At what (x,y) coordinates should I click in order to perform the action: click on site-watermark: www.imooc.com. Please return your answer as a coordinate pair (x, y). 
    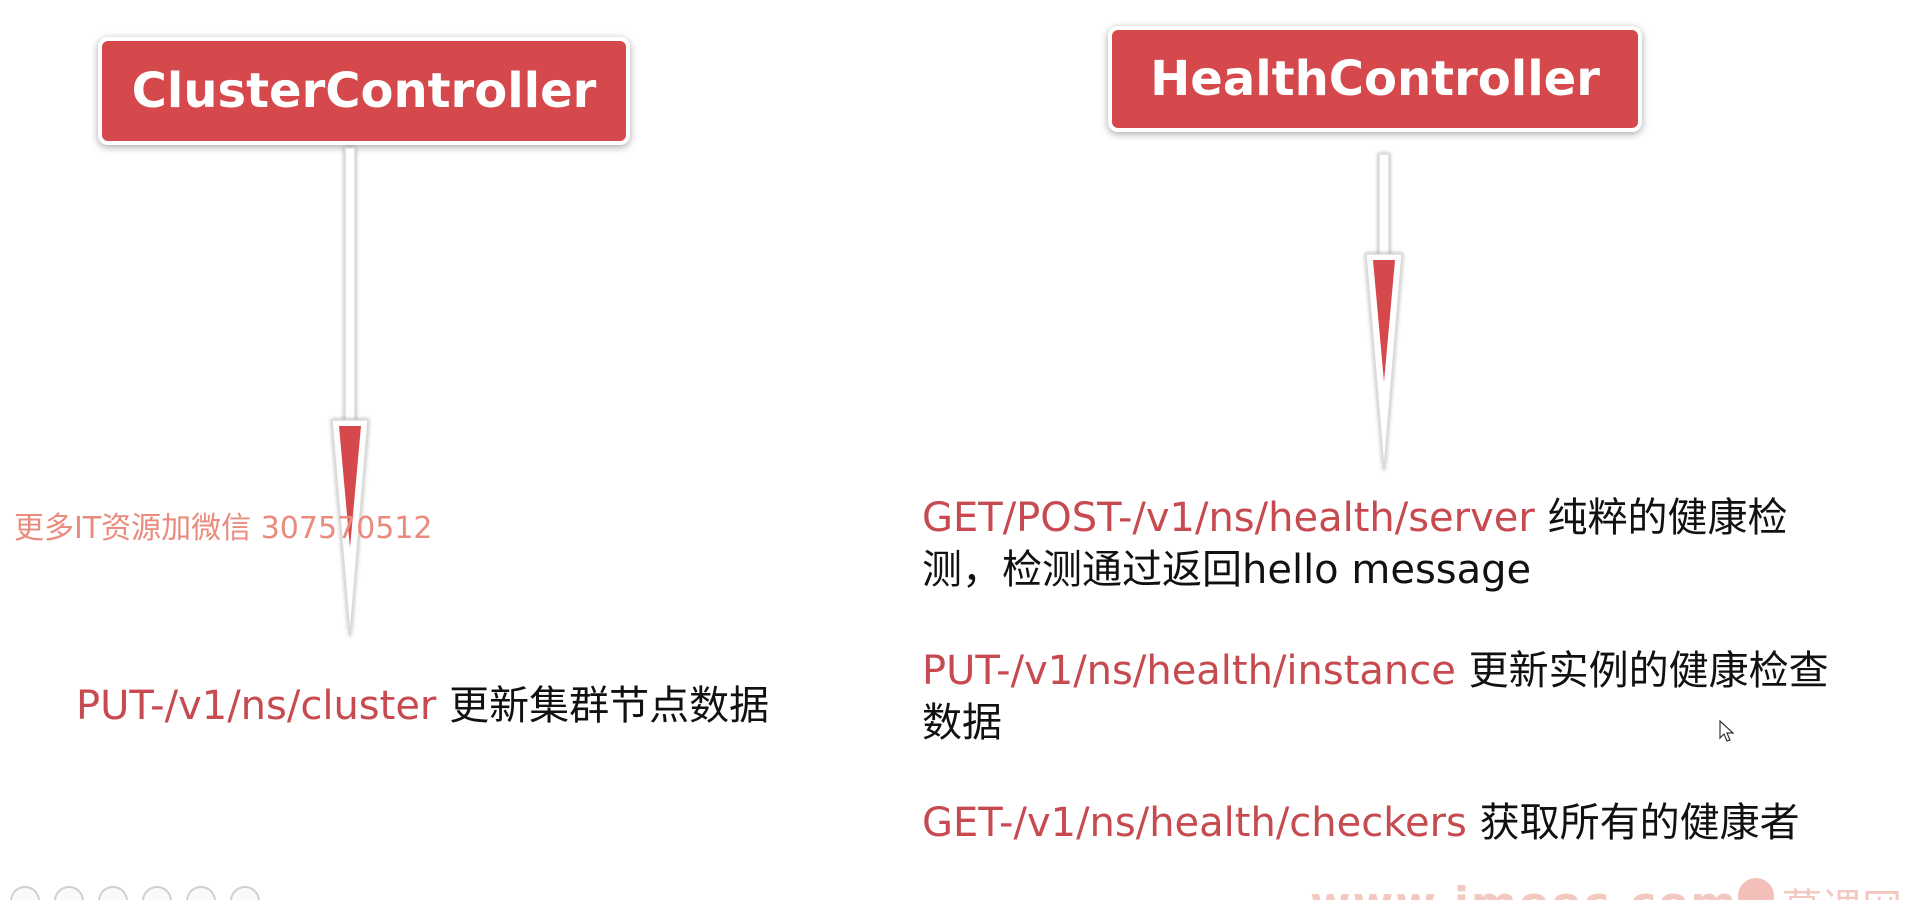
    Looking at the image, I should click on (1524, 889).